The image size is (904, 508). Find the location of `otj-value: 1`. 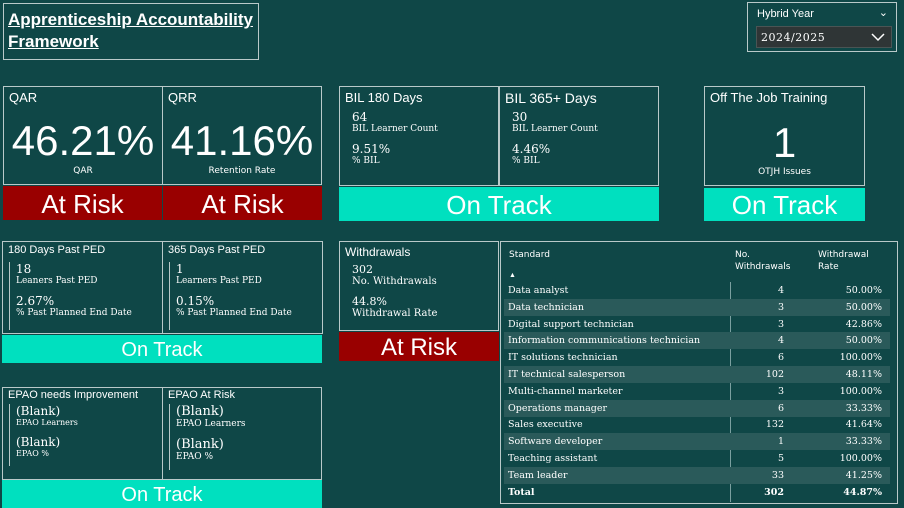

otj-value: 1 is located at coordinates (784, 142).